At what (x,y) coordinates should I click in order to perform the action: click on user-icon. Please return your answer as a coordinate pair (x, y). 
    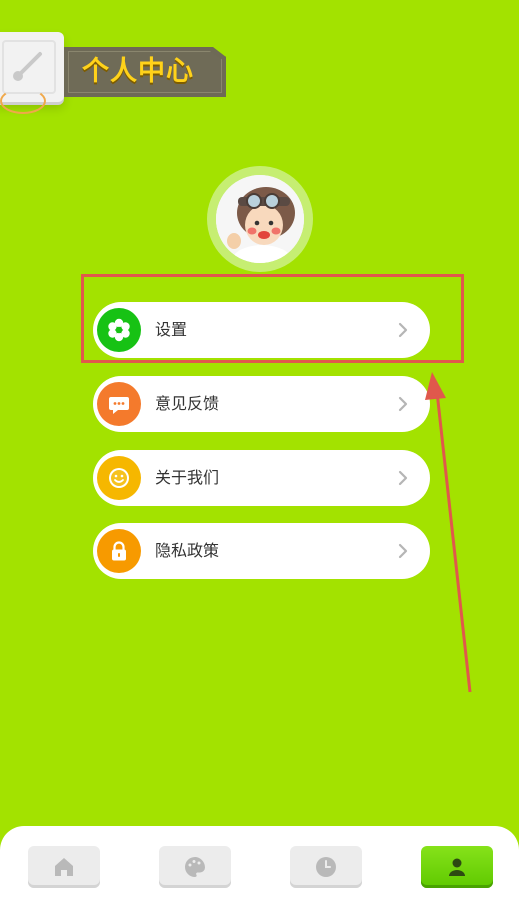
    Looking at the image, I should click on (457, 867).